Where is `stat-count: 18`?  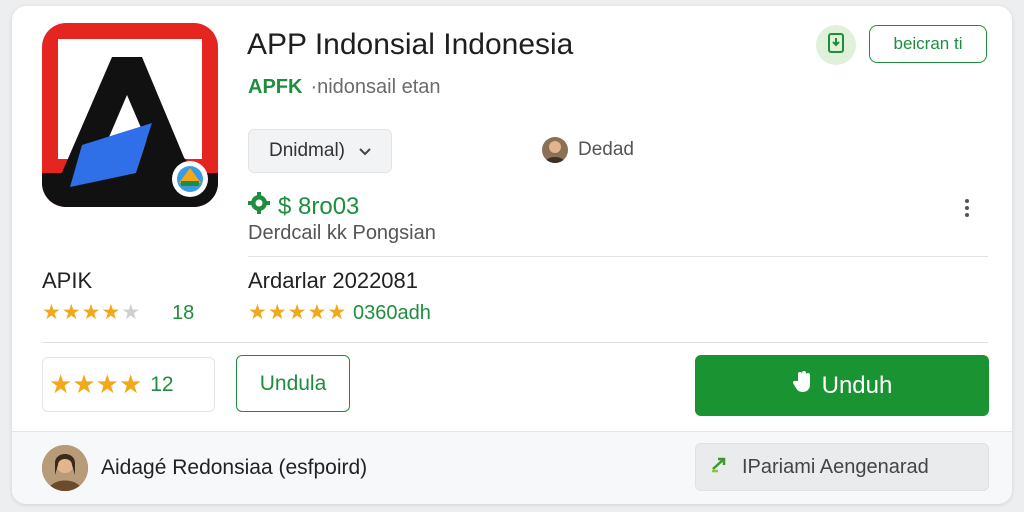
stat-count: 18 is located at coordinates (183, 313).